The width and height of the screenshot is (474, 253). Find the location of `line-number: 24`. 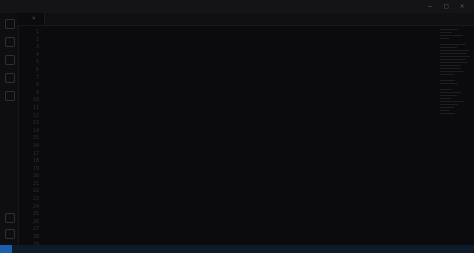

line-number: 24 is located at coordinates (35, 206).